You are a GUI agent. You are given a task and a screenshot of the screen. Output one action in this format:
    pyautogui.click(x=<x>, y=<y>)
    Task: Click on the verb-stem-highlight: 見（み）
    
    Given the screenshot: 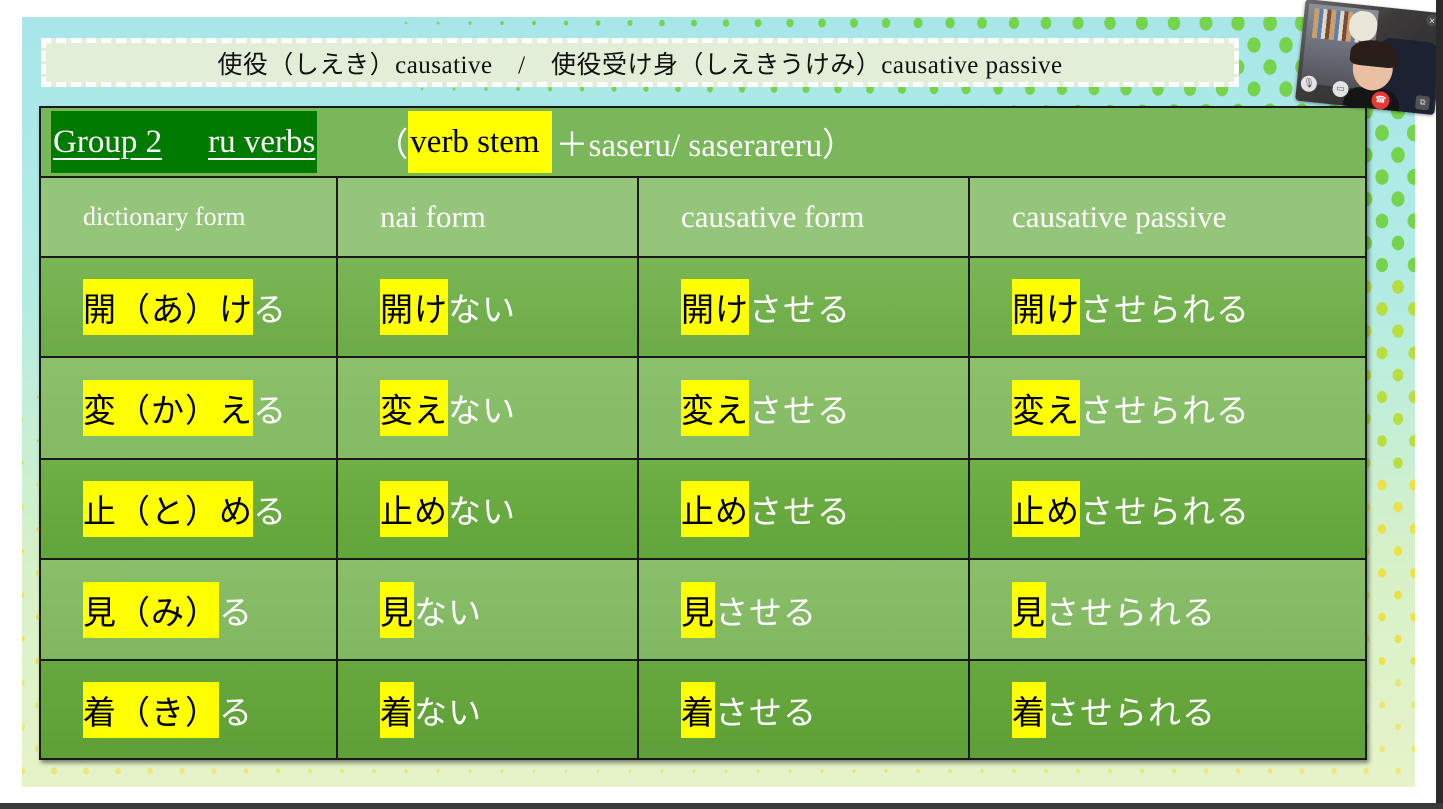 What is the action you would take?
    pyautogui.click(x=151, y=609)
    